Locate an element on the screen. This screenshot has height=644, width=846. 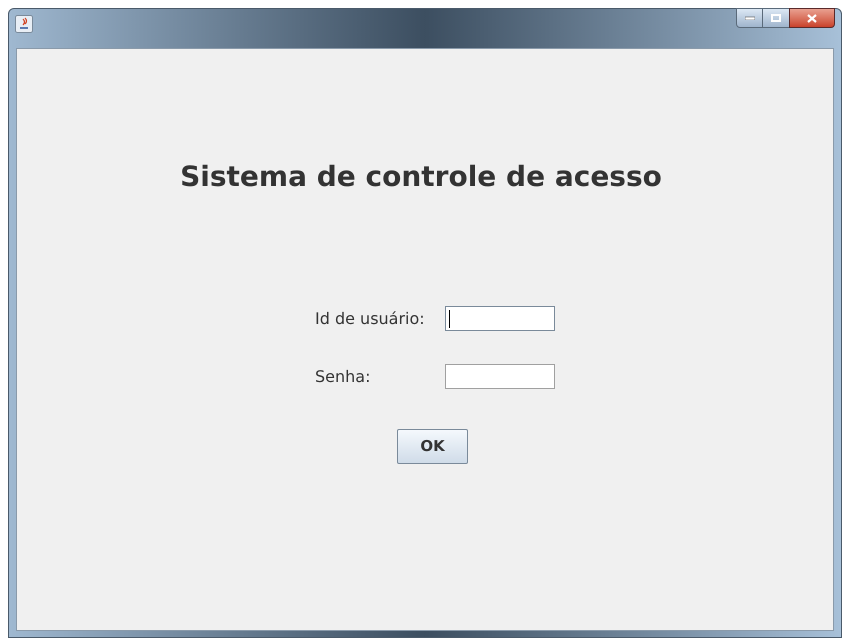
minimize-button is located at coordinates (749, 18).